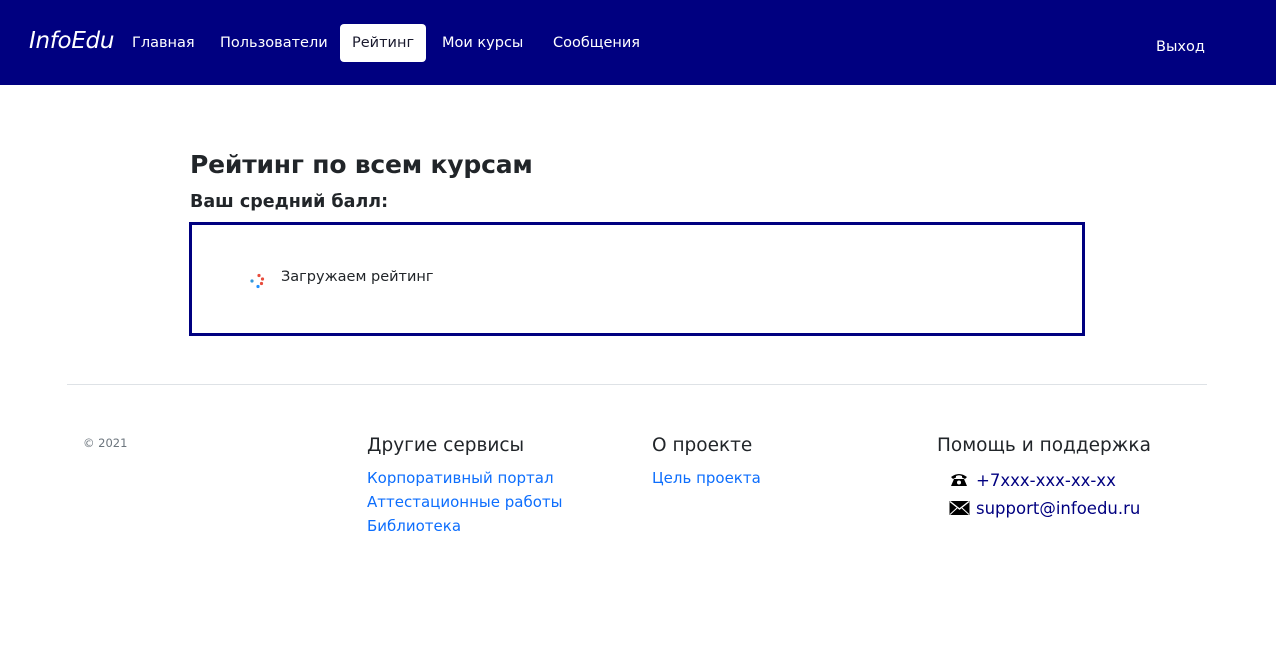 The image size is (1276, 651). I want to click on page-title: Рейтинг по всем курсам, so click(361, 164).